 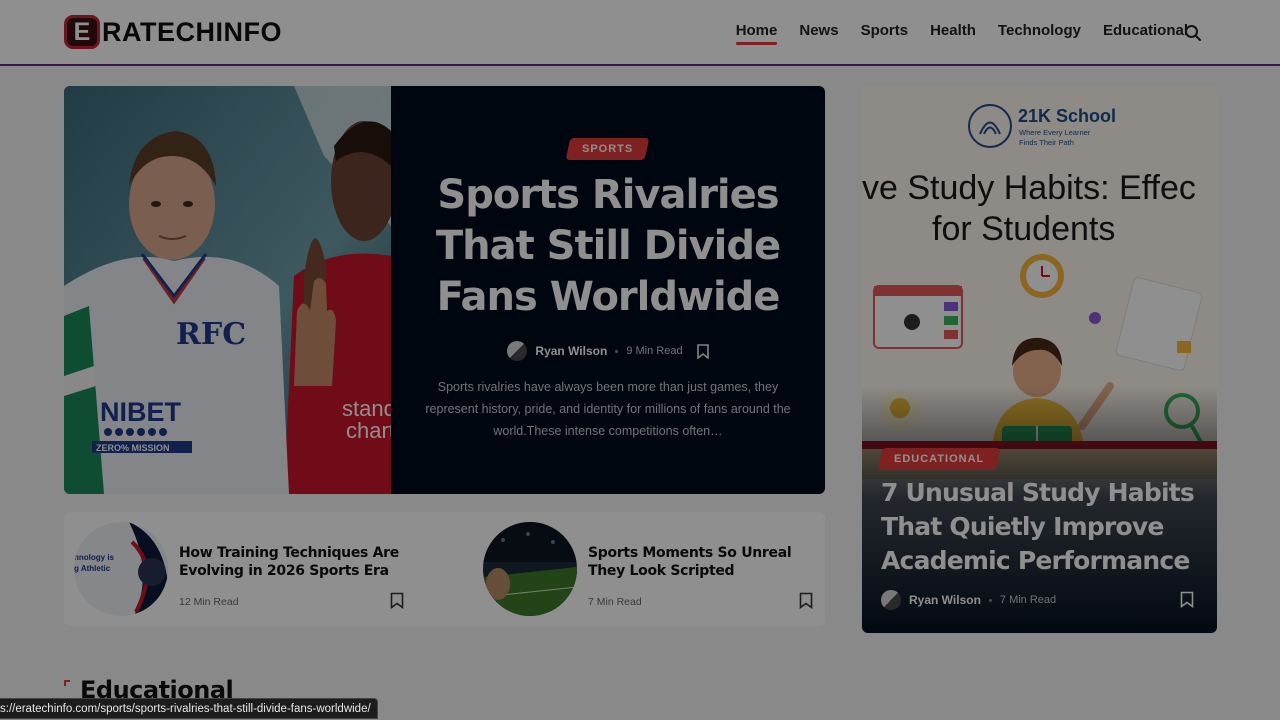 I want to click on site-logo: E RATECHINFO, so click(x=173, y=32).